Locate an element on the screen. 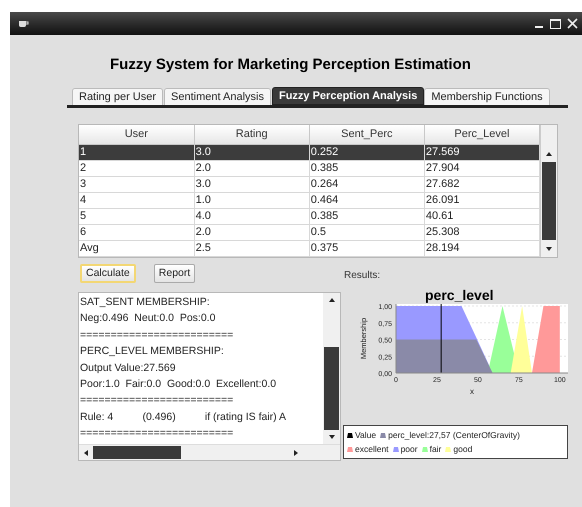  output-line: PERC_LEVEL MEMBERSHIP: is located at coordinates (152, 352).